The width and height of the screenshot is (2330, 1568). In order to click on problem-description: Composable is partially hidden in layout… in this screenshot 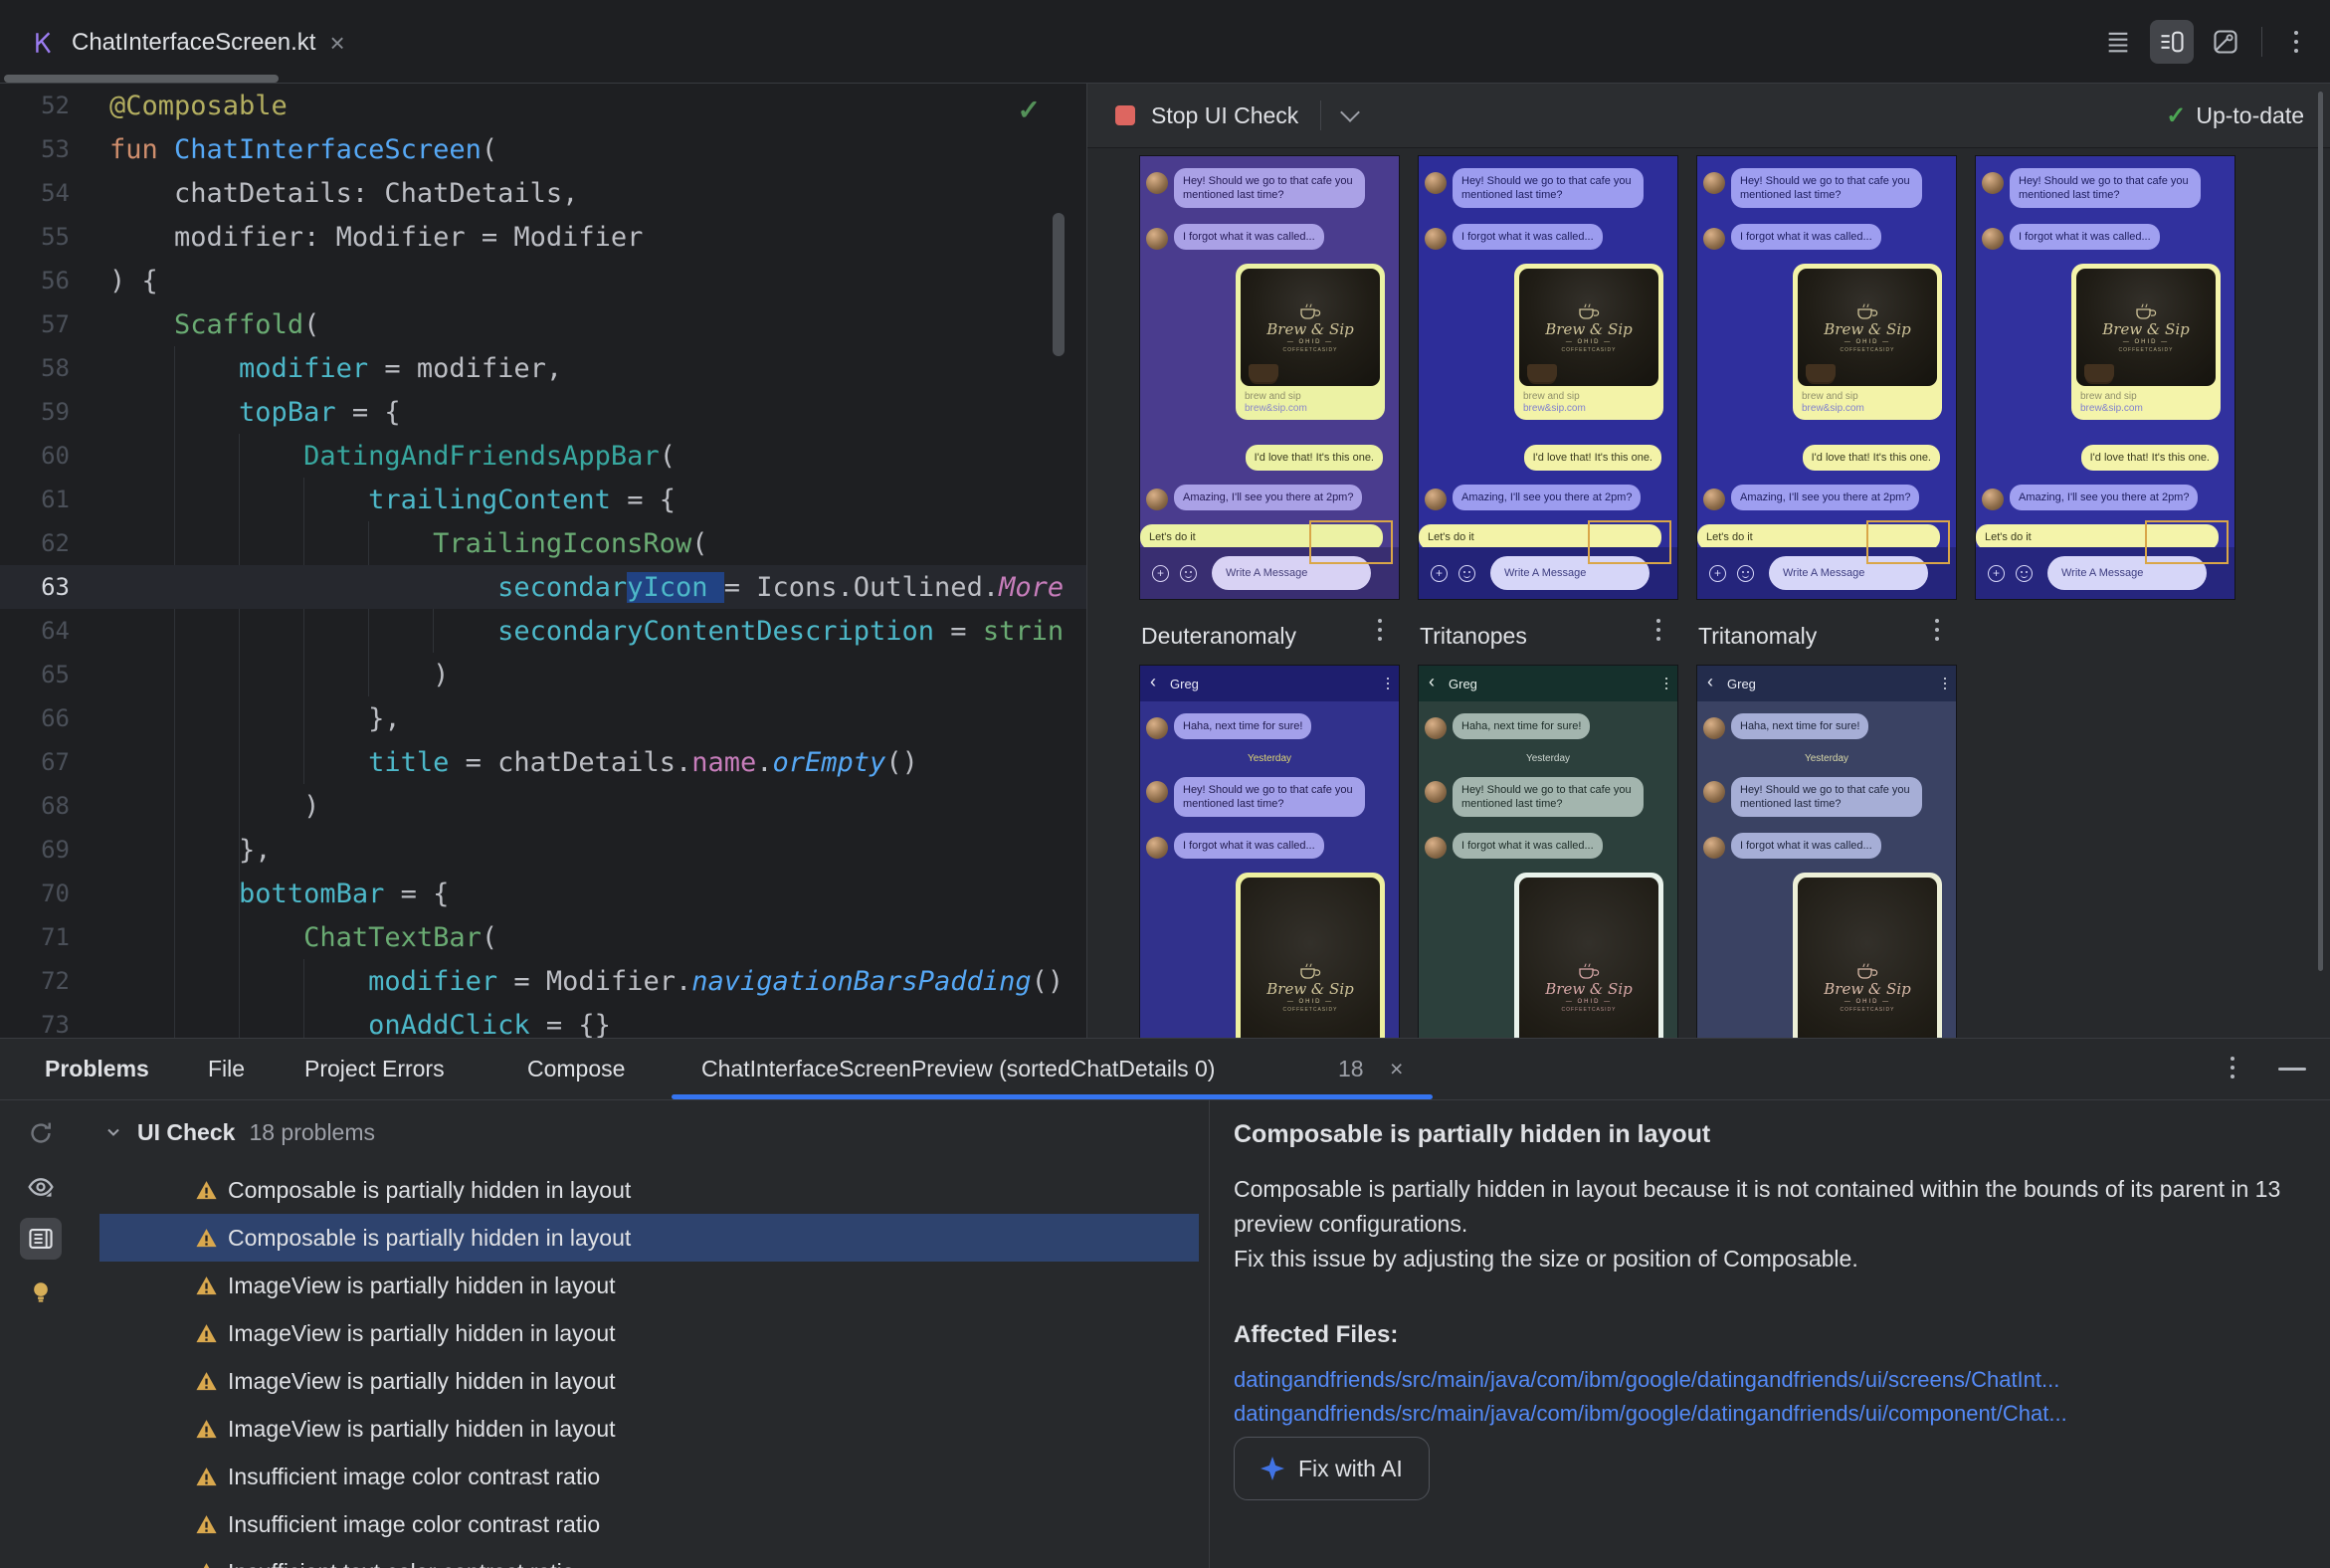, I will do `click(1762, 1224)`.